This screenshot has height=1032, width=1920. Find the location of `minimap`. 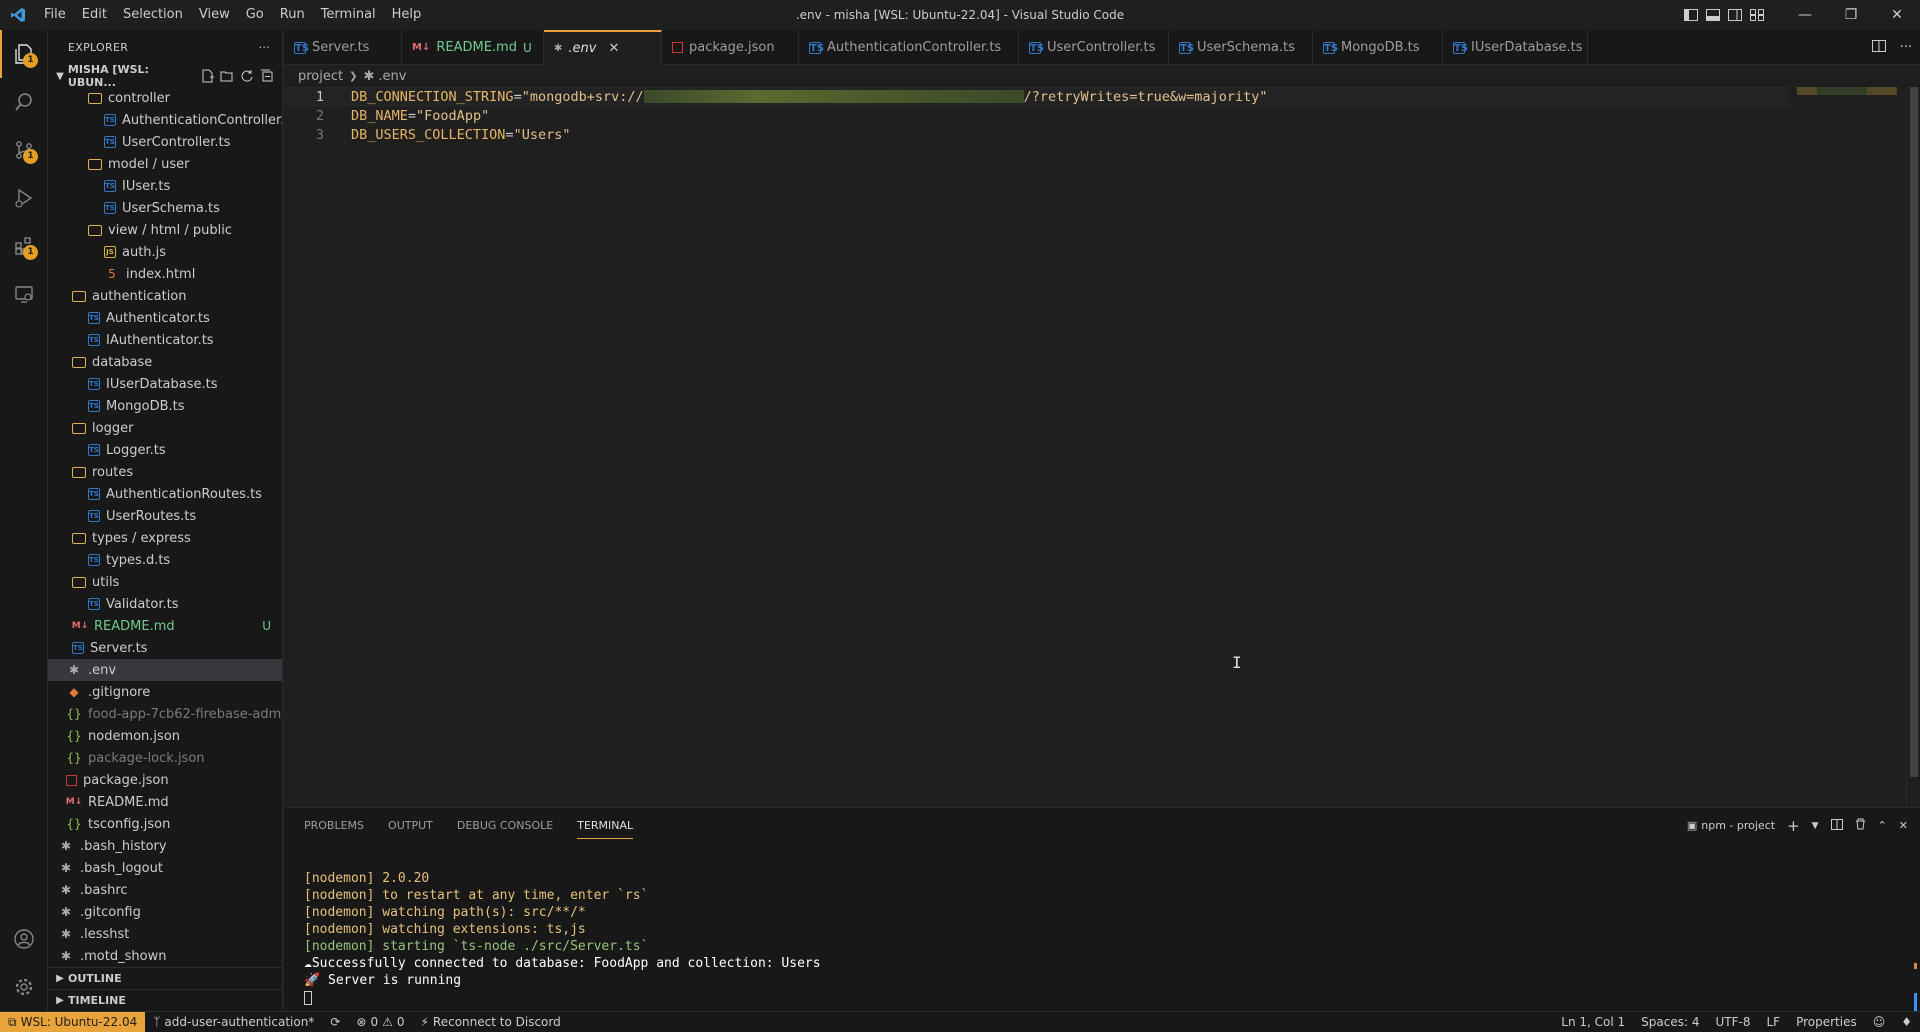

minimap is located at coordinates (1849, 447).